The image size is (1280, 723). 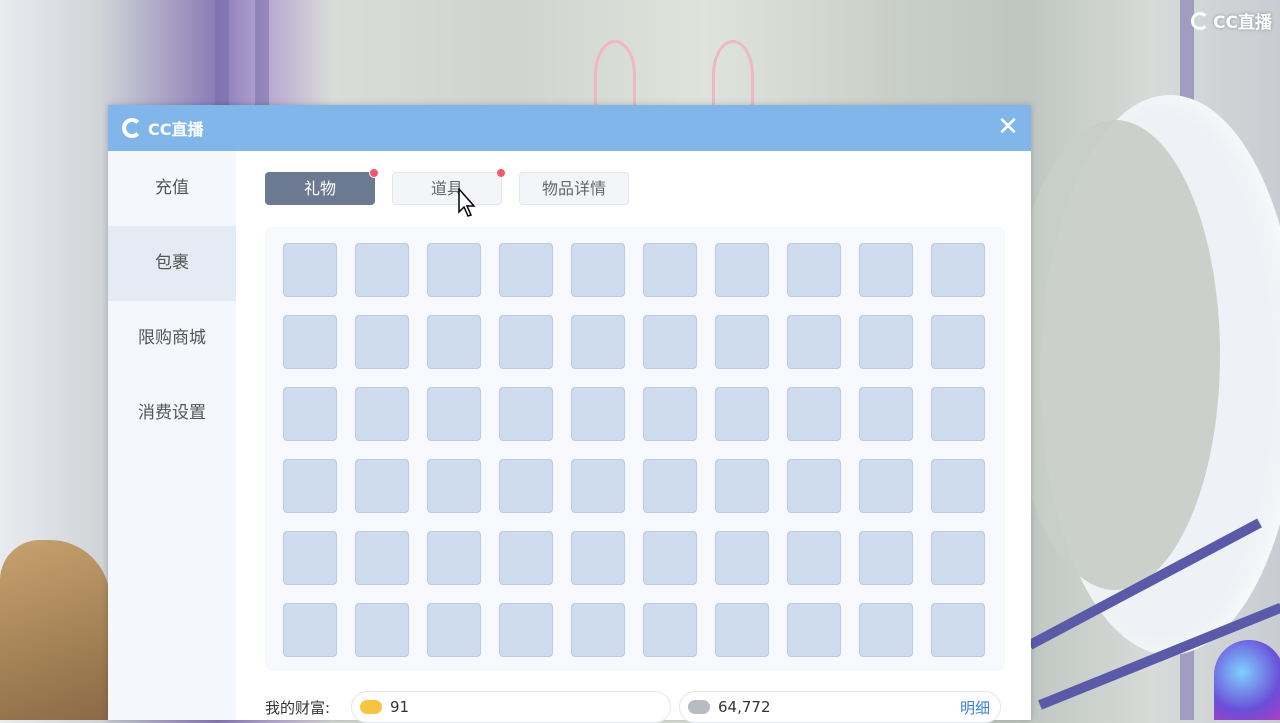 I want to click on cc-live-watermark: CC直播, so click(x=1231, y=20).